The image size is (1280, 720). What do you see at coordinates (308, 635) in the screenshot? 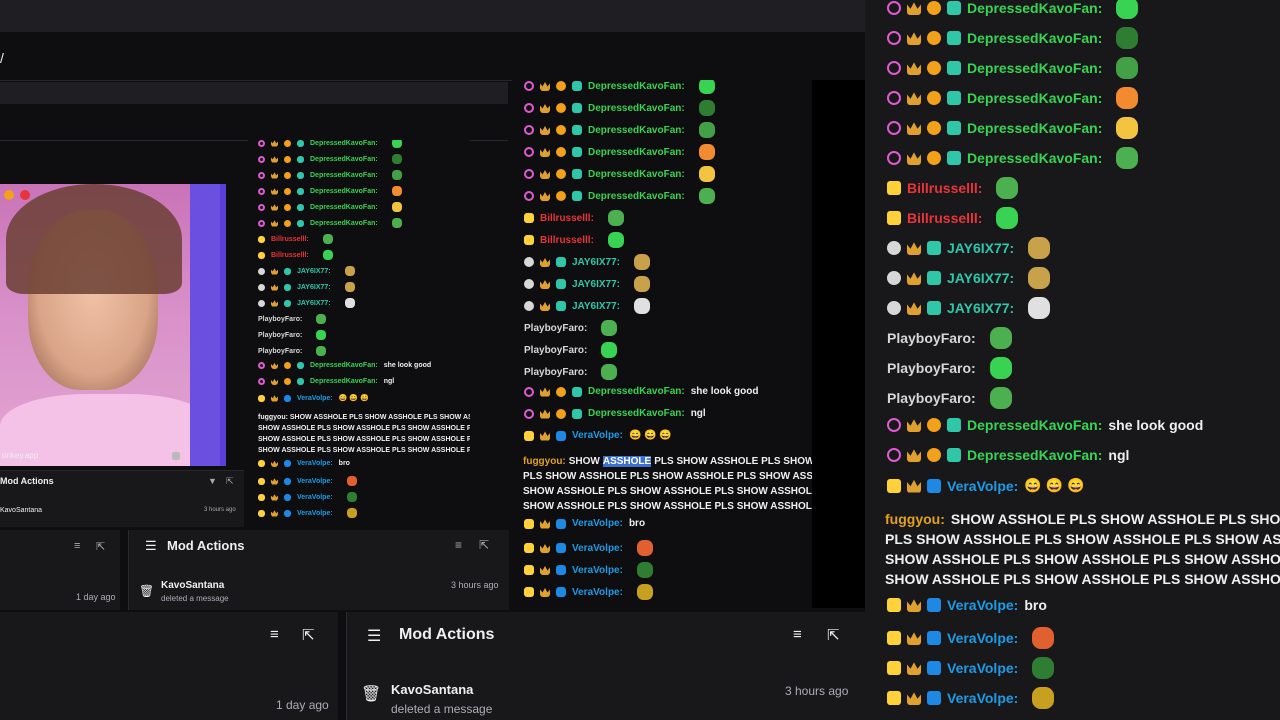
I see `bottom-popout-icon-left: ⇱` at bounding box center [308, 635].